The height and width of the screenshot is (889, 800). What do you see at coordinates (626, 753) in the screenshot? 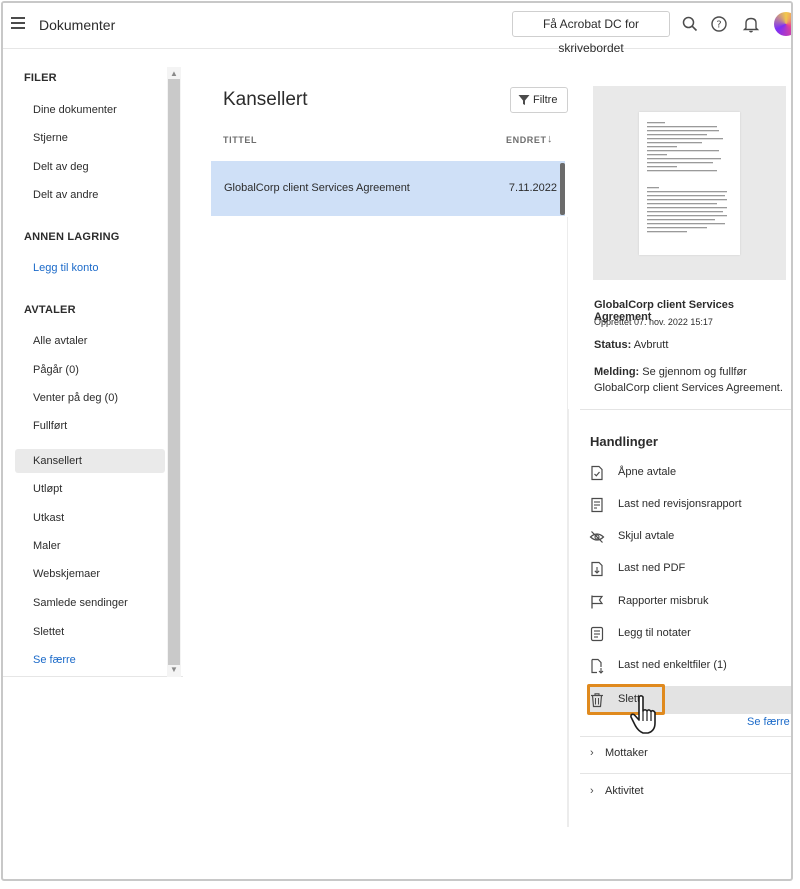
I see `recipients-label: Mottaker` at bounding box center [626, 753].